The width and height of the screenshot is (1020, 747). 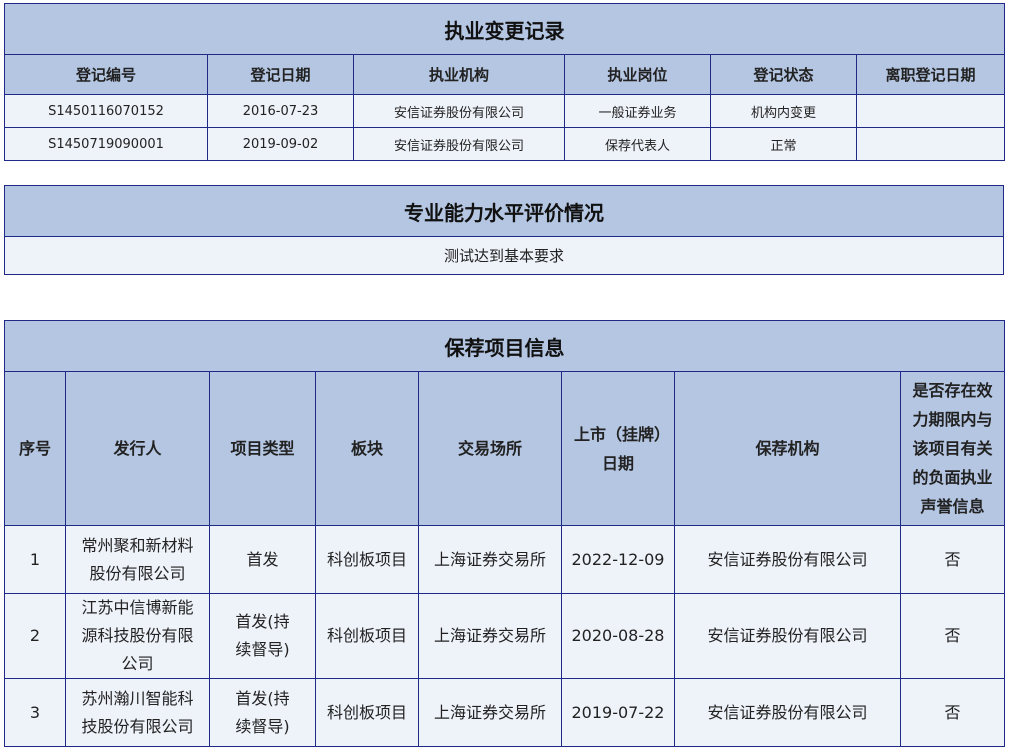 What do you see at coordinates (35, 448) in the screenshot?
I see `column-header-index: 序号` at bounding box center [35, 448].